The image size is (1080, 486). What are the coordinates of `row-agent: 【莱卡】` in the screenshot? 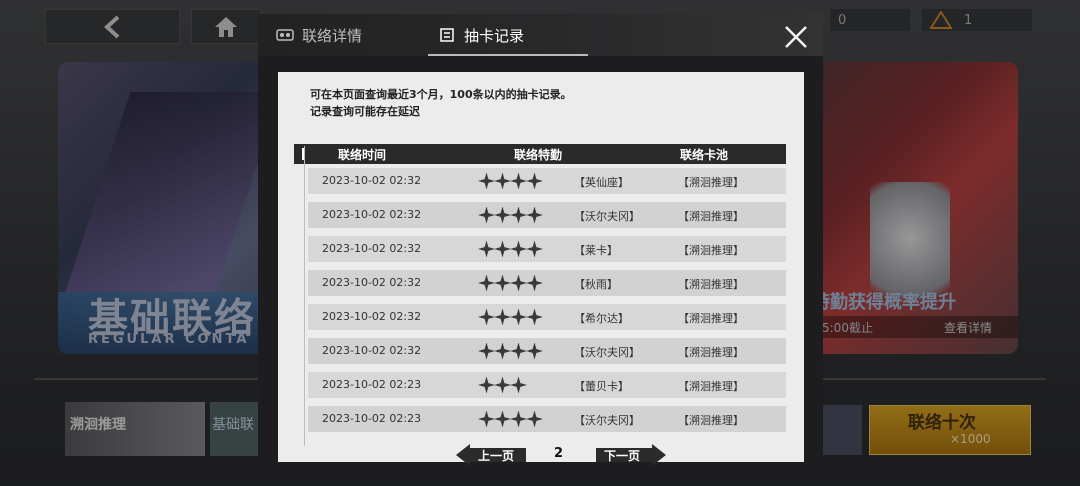 It's located at (596, 250).